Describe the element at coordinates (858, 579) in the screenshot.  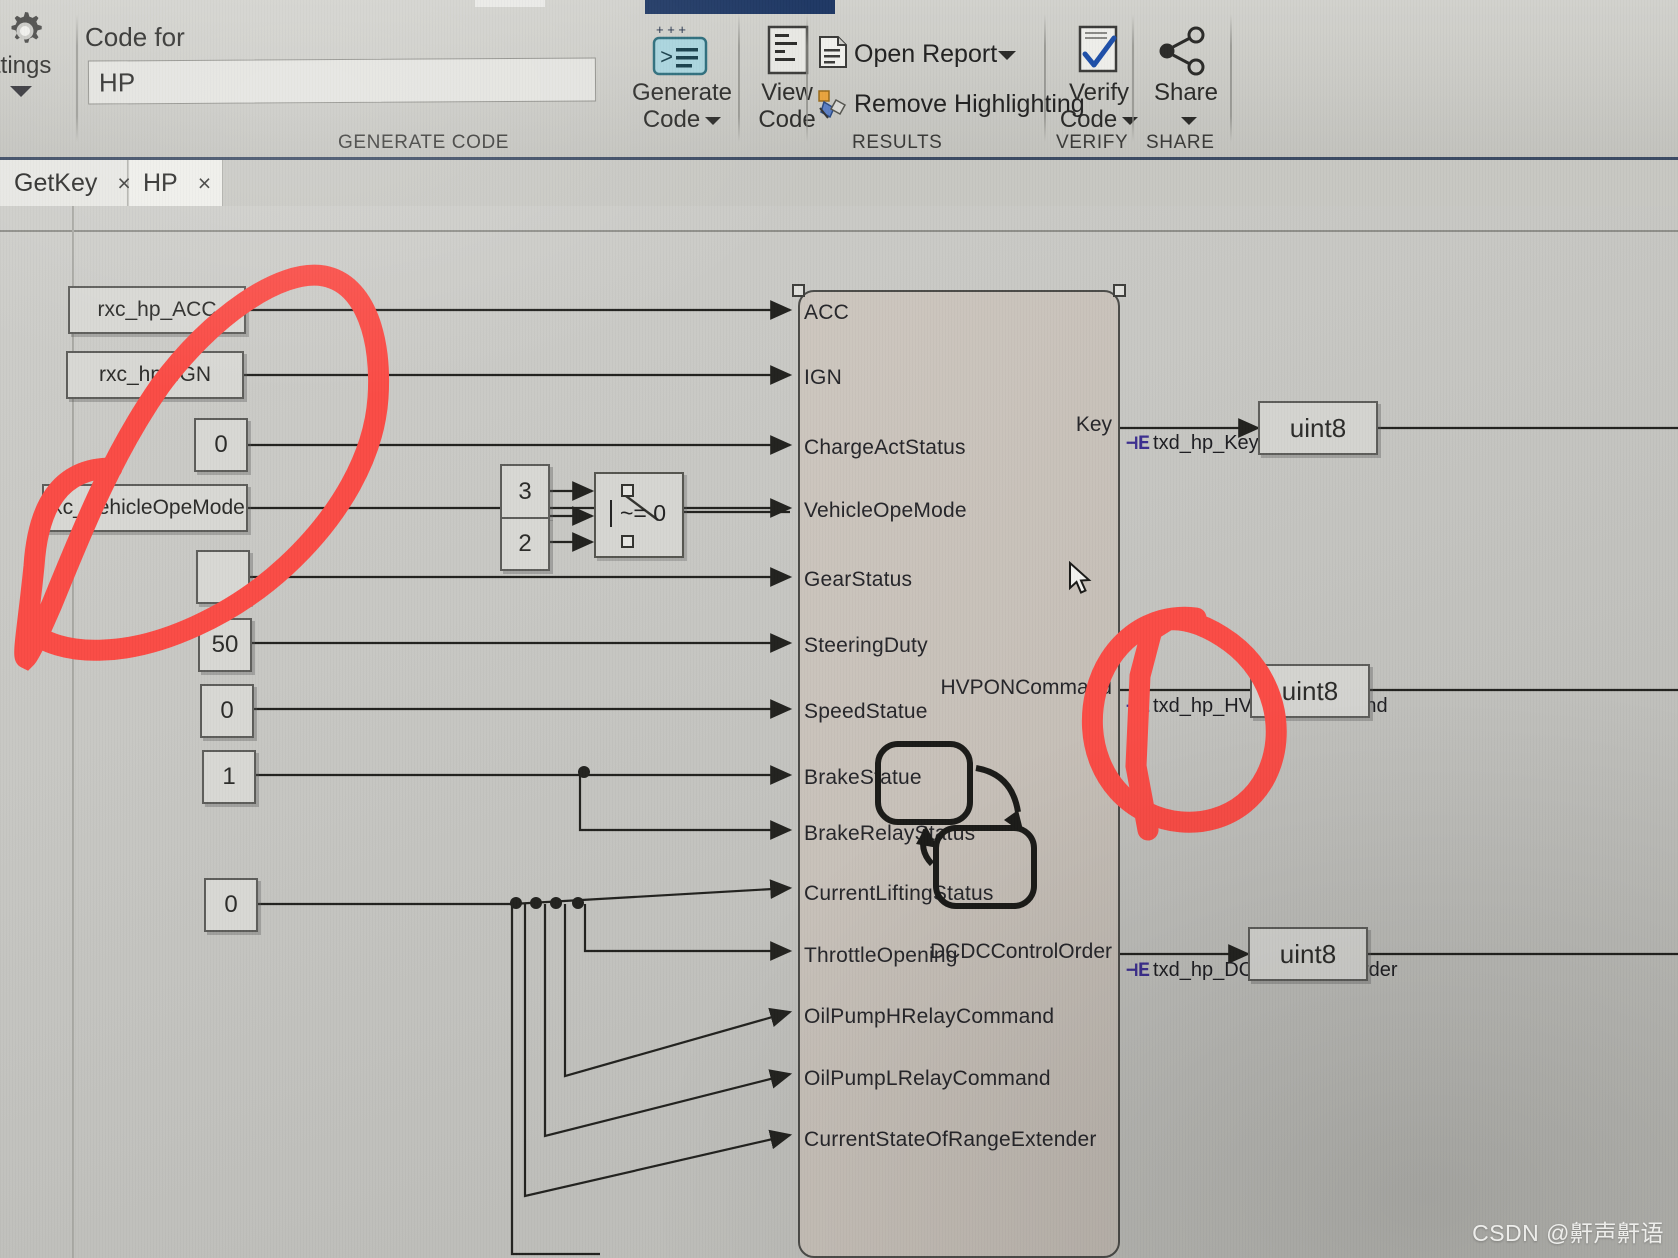
I see `port-label-gearstatus: GearStatus` at that location.